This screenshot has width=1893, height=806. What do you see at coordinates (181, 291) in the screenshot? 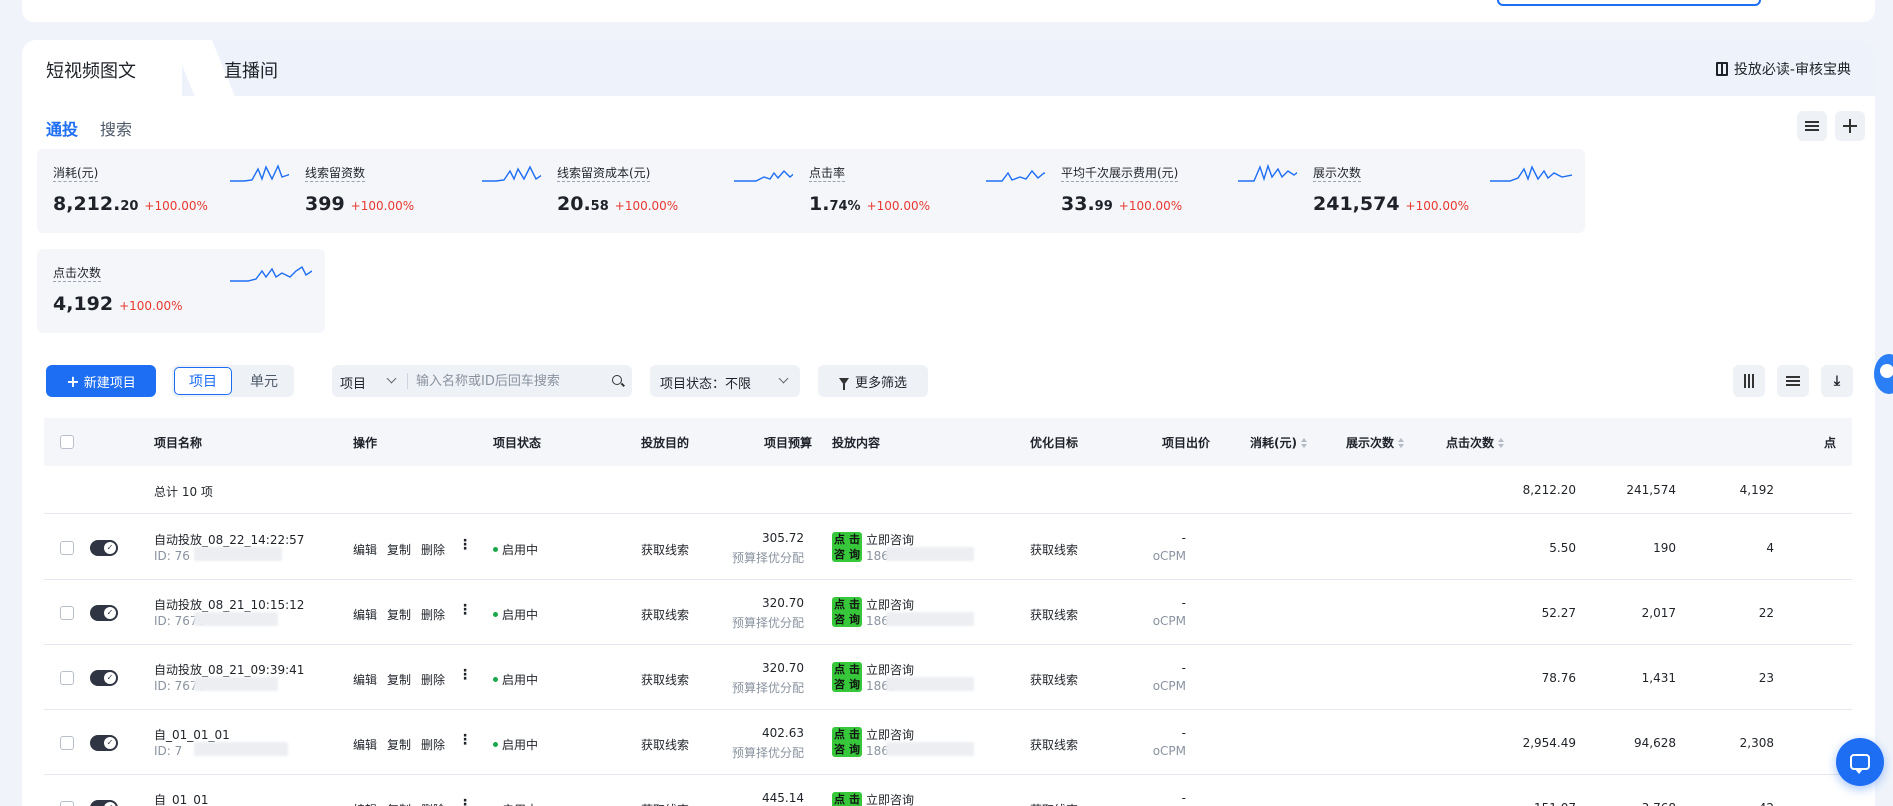
I see `metric-card: 点击次数 4,192 +100.00%` at bounding box center [181, 291].